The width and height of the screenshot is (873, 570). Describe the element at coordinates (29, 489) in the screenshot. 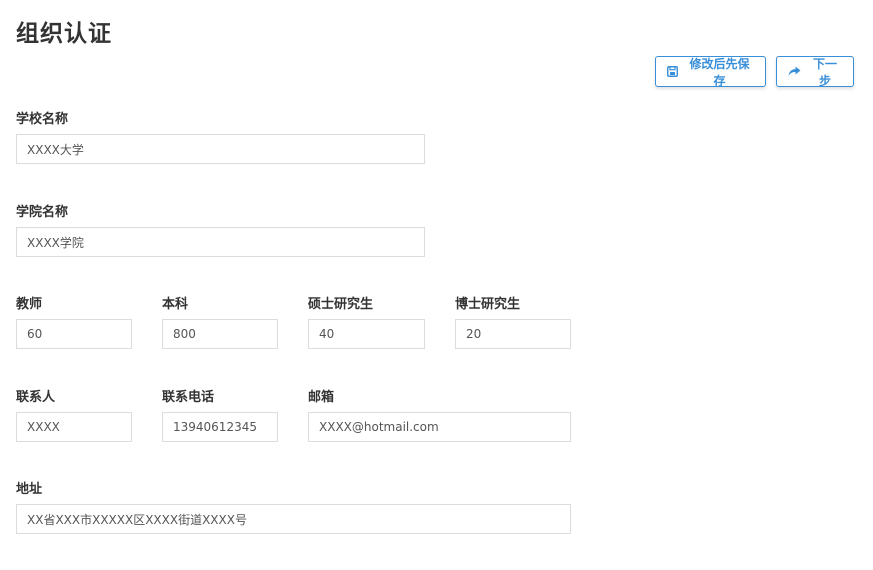

I see `address-label: 地址` at that location.